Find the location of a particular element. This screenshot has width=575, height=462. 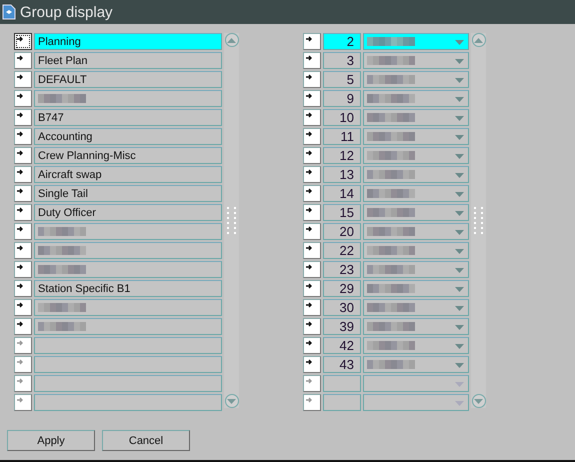

number-field: 10 is located at coordinates (342, 117).